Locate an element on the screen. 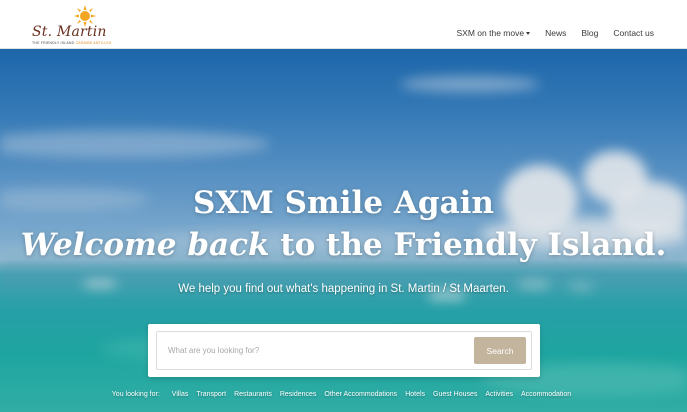 The height and width of the screenshot is (412, 687). nav-item-label: Contact us is located at coordinates (633, 33).